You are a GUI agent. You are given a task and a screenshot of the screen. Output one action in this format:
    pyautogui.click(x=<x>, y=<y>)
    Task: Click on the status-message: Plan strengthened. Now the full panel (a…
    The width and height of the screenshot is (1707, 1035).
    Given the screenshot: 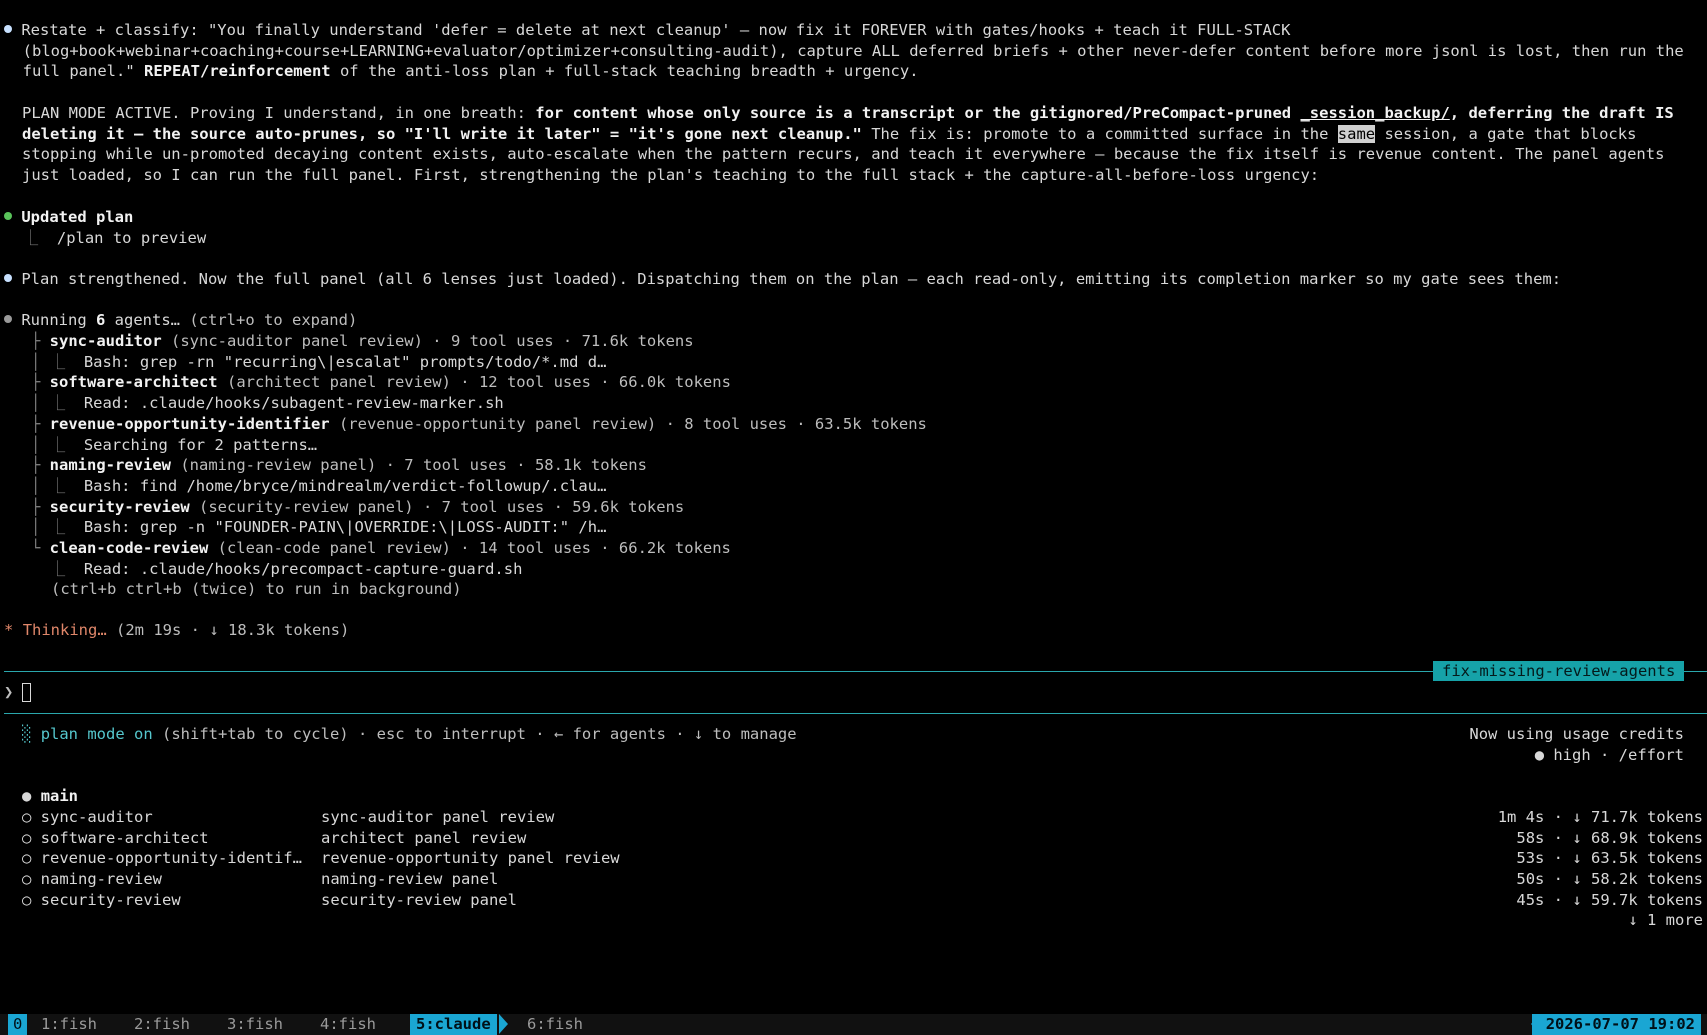 What is the action you would take?
    pyautogui.click(x=782, y=279)
    